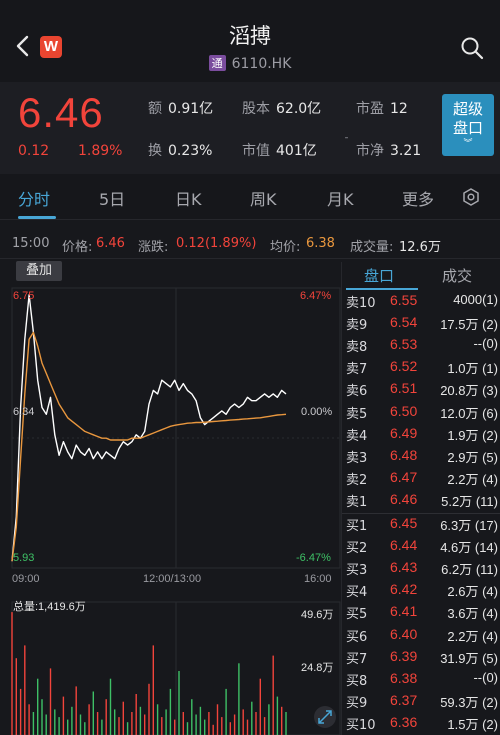 Image resolution: width=500 pixels, height=735 pixels. Describe the element at coordinates (423, 412) in the screenshot. I see `ask-row: 卖5 6.50 12.0万 (6)` at that location.